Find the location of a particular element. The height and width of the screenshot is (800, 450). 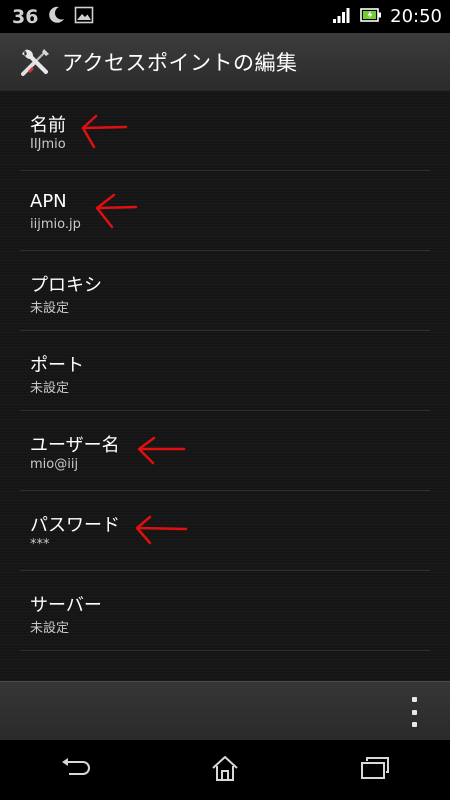

setting-password: パスワード *** is located at coordinates (225, 531).